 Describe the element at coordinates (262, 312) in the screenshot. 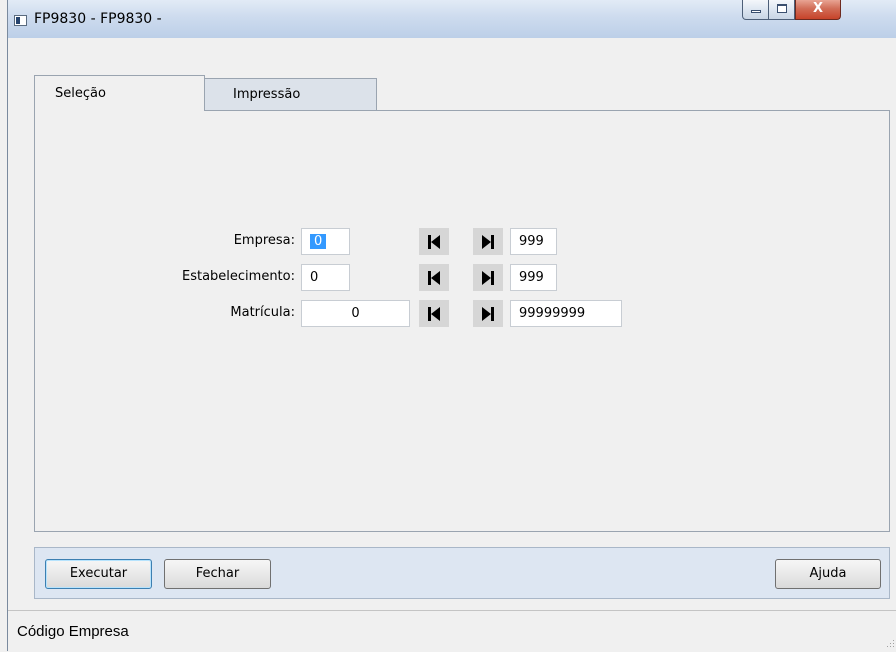

I see `matricula-label: Matrícula:` at that location.